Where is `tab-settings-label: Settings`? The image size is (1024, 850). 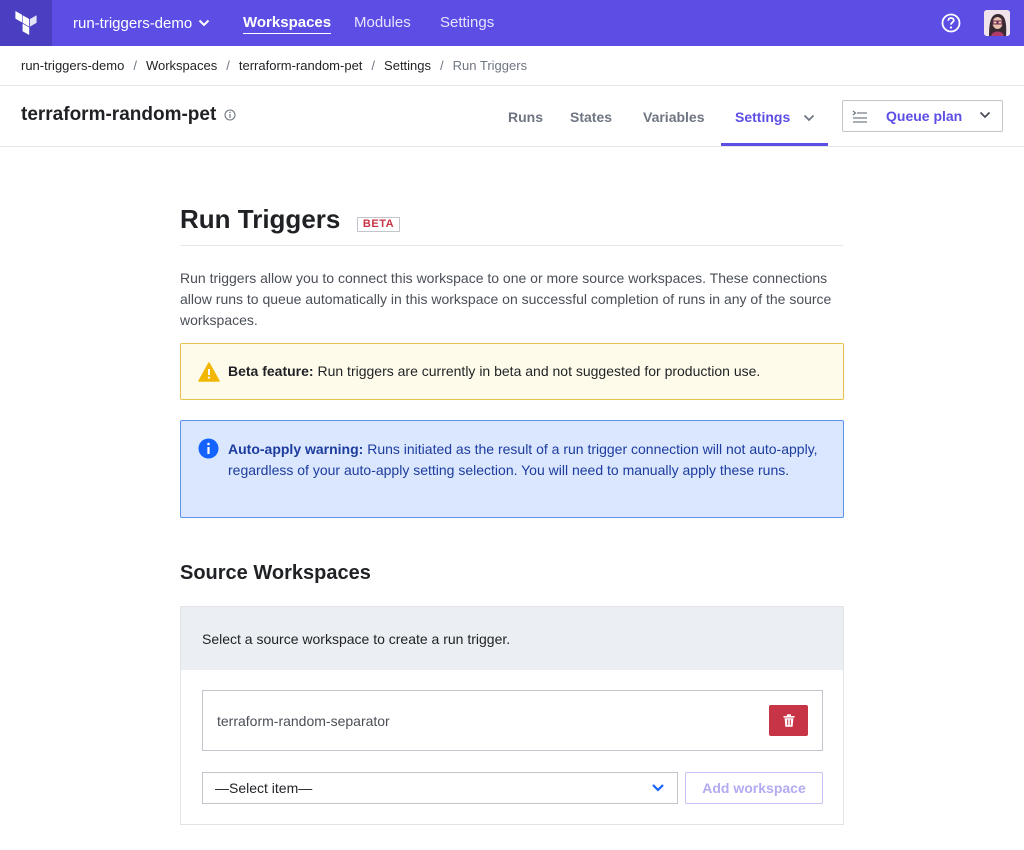
tab-settings-label: Settings is located at coordinates (763, 117).